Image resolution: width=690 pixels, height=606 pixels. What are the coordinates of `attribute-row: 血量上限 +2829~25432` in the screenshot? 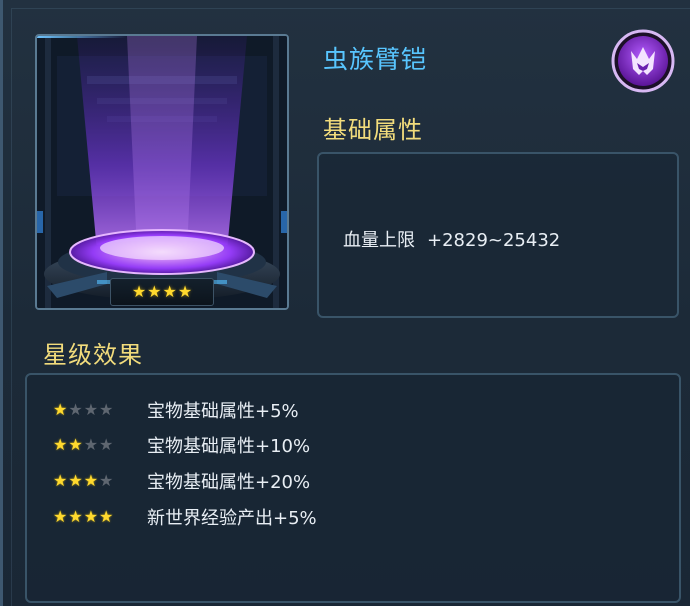 It's located at (451, 239).